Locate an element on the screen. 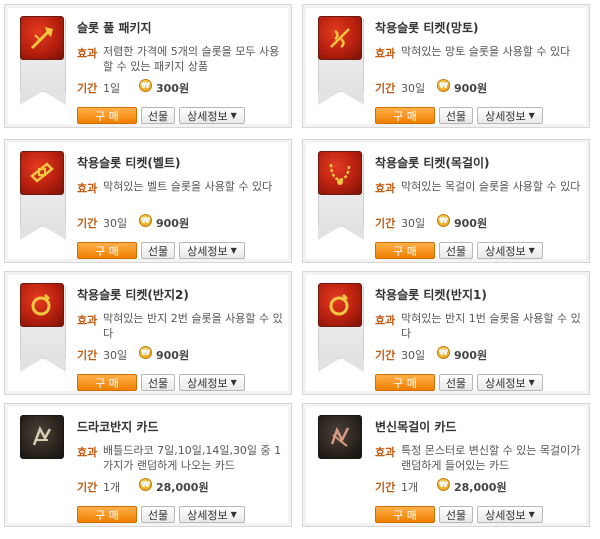 The height and width of the screenshot is (539, 600). item-title: 착용슬롯 티켓(반지1) is located at coordinates (431, 295).